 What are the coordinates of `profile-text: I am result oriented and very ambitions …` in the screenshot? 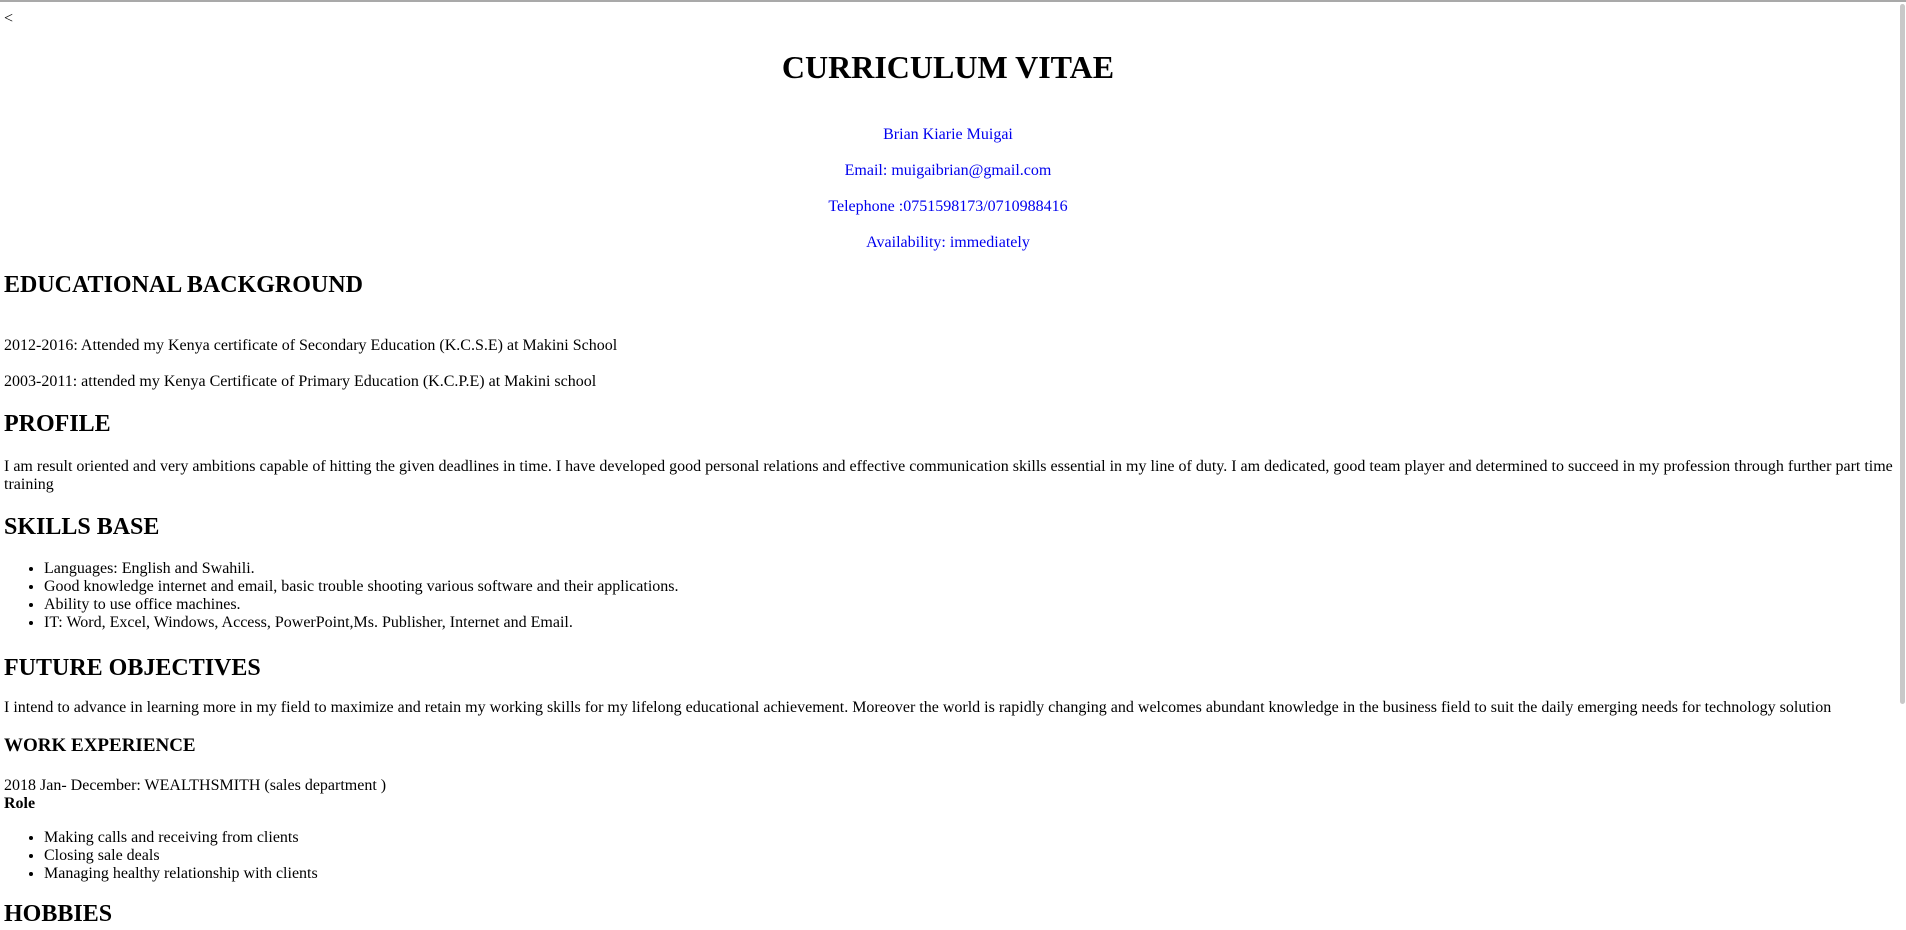 It's located at (948, 475).